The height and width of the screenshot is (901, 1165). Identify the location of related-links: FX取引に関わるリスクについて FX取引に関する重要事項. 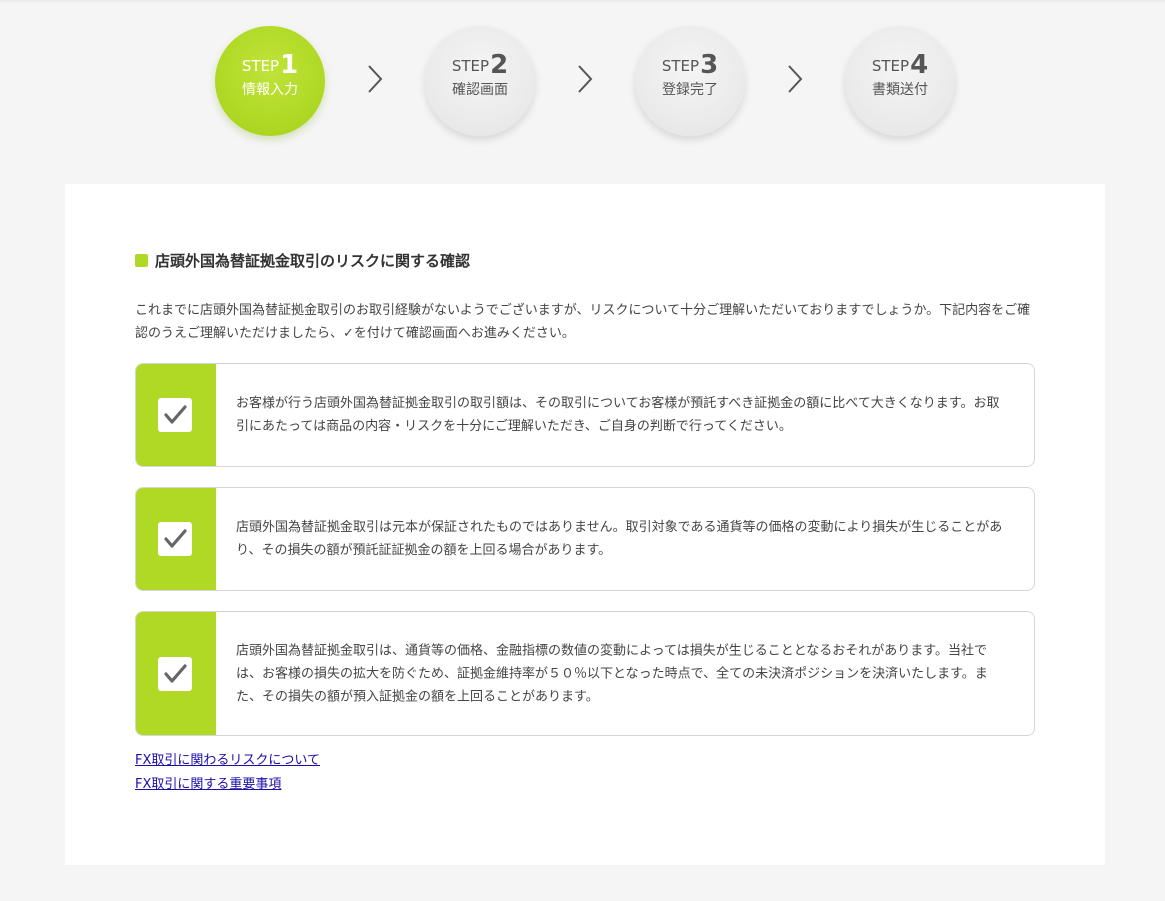
(227, 773).